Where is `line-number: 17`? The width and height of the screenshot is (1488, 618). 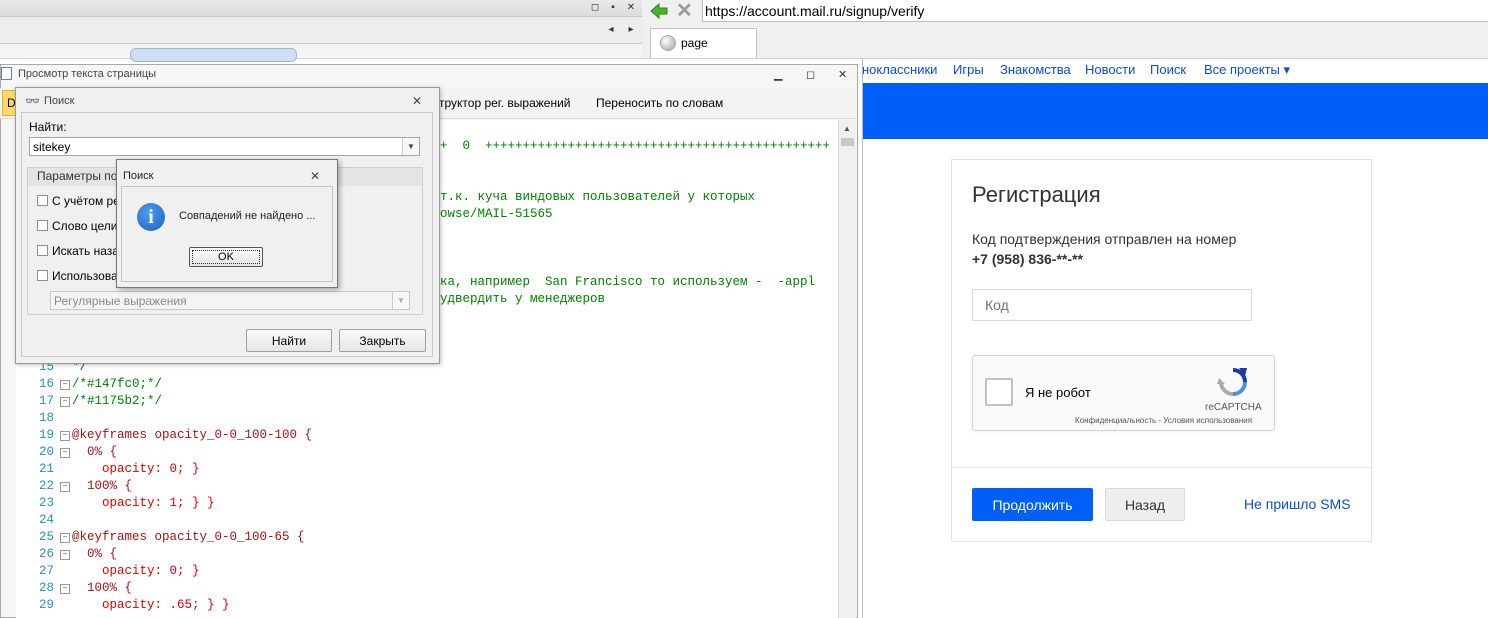
line-number: 17 is located at coordinates (46, 401).